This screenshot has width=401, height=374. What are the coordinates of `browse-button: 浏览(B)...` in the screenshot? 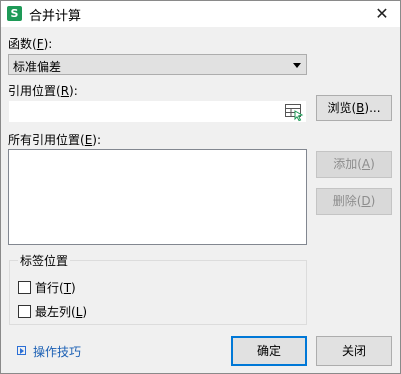 It's located at (354, 108).